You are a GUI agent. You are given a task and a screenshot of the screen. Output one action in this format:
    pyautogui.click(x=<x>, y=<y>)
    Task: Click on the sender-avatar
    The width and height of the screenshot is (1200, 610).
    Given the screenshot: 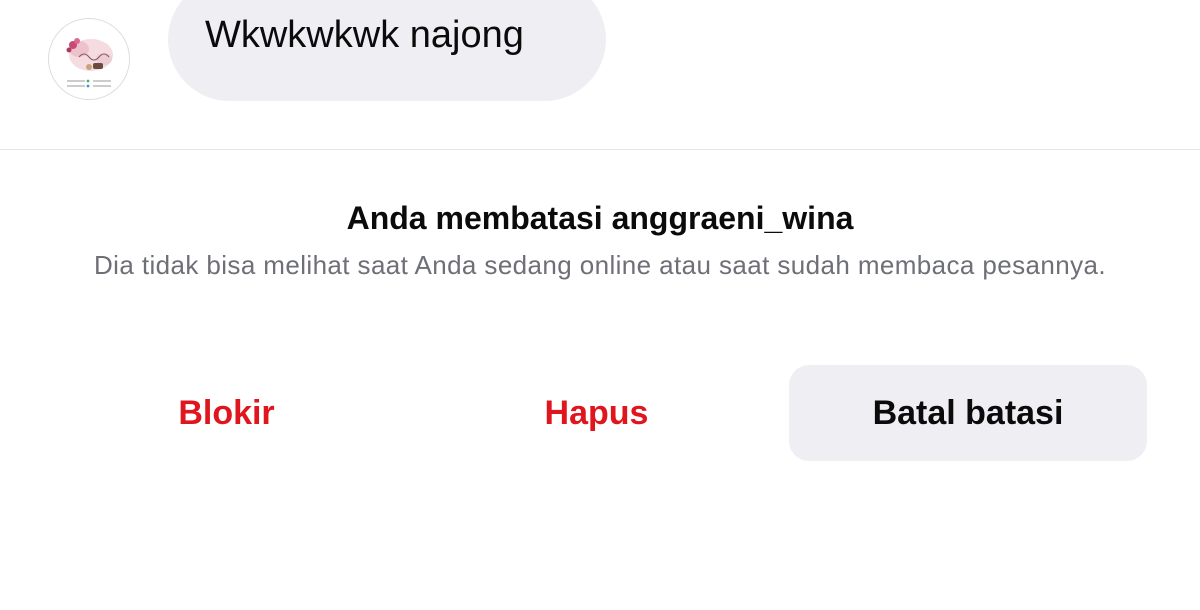 What is the action you would take?
    pyautogui.click(x=89, y=59)
    